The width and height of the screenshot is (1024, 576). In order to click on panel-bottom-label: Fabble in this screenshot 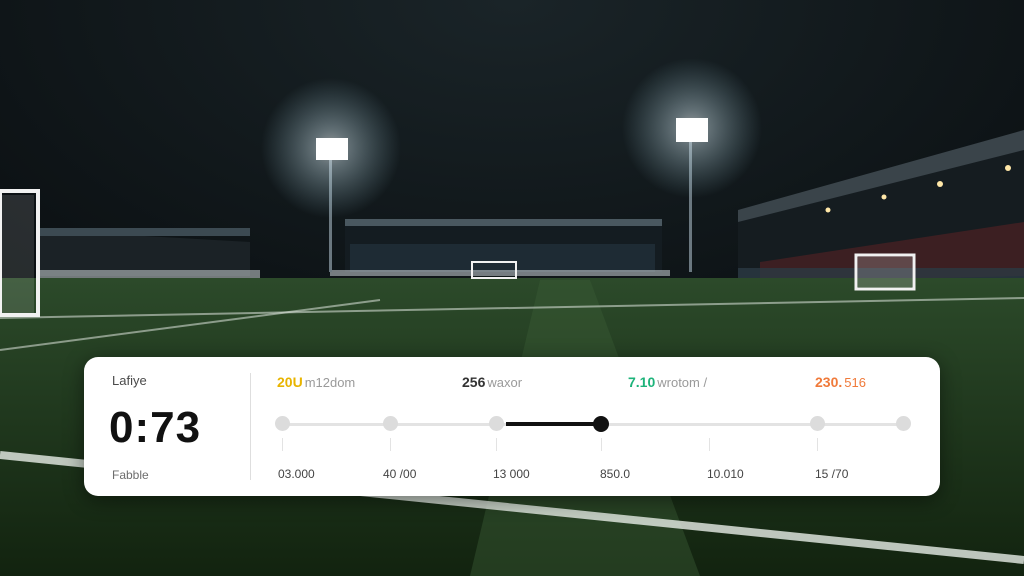, I will do `click(130, 475)`.